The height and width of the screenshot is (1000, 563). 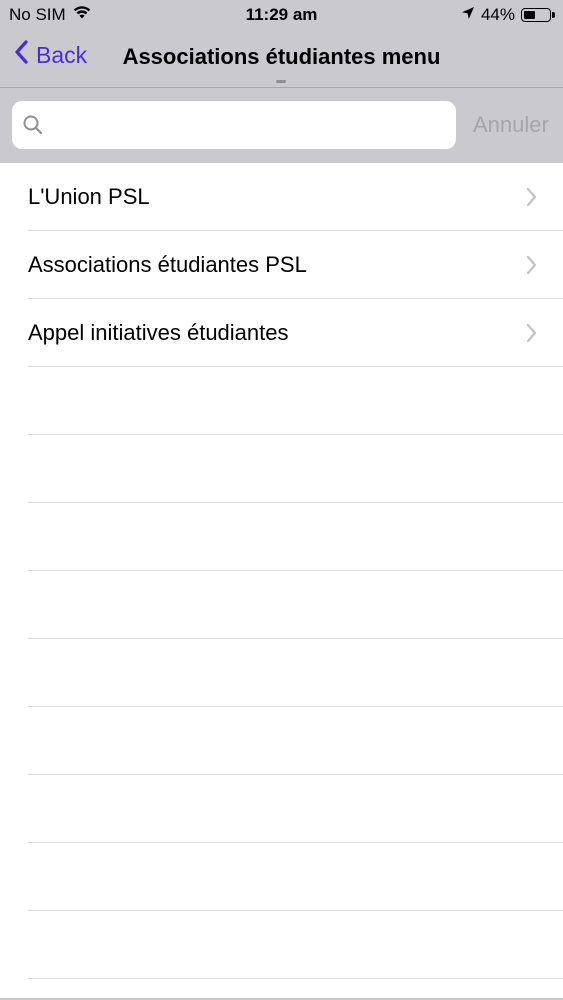 What do you see at coordinates (281, 15) in the screenshot?
I see `status-bar: No SIM 11:29 am 44%` at bounding box center [281, 15].